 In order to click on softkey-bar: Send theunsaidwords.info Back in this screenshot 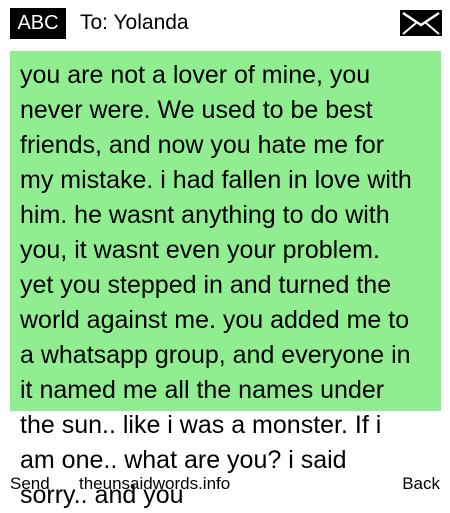, I will do `click(225, 485)`.